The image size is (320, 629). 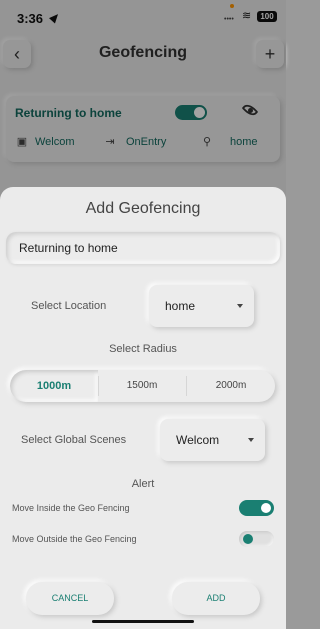 I want to click on select-location-label: Select Location, so click(x=69, y=306).